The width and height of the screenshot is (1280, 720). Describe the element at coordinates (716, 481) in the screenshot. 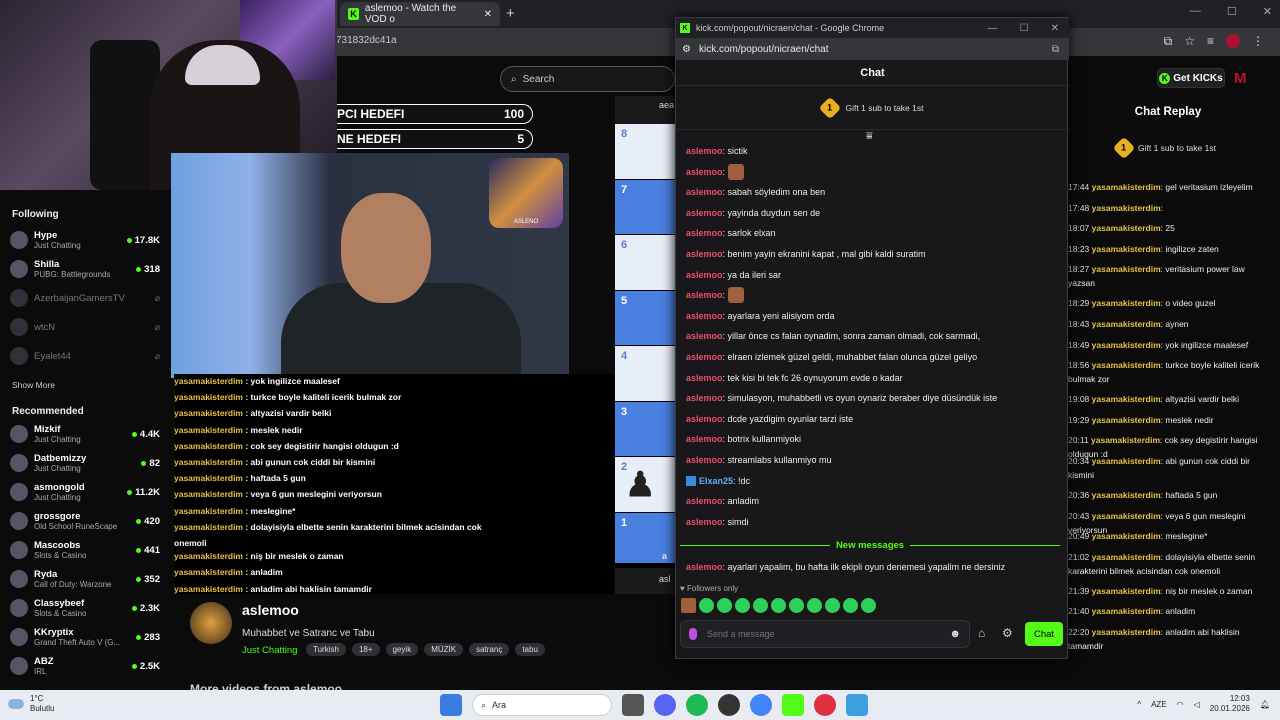

I see `chat-username: Elxan25` at that location.